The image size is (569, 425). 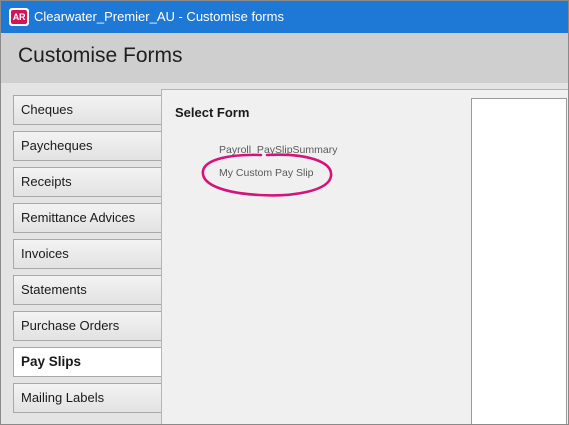 I want to click on page-header: Customise Forms, so click(x=284, y=58).